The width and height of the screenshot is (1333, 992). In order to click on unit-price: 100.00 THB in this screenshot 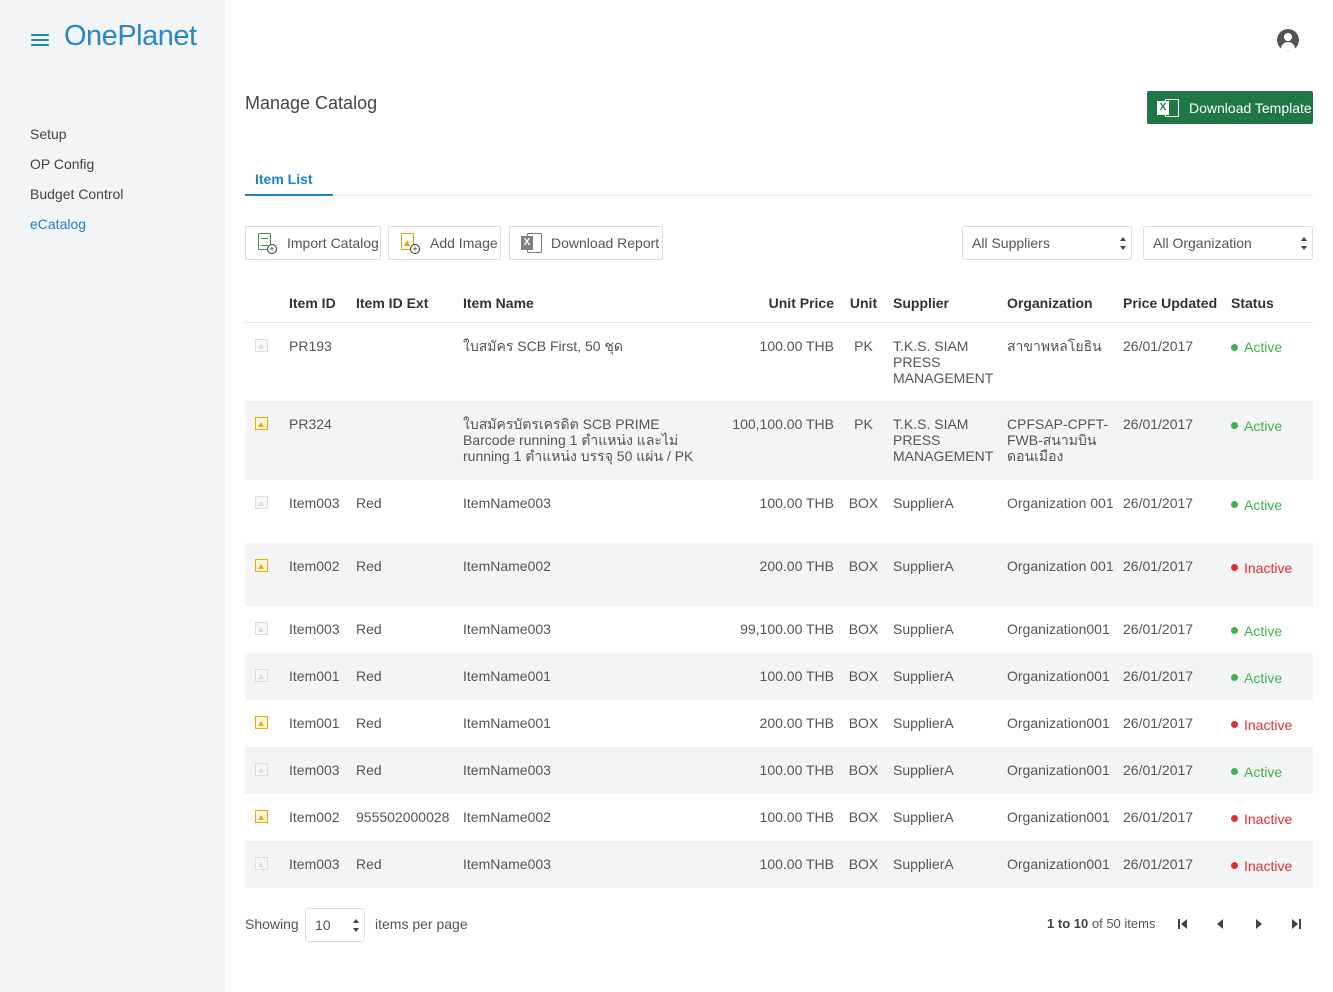, I will do `click(796, 817)`.